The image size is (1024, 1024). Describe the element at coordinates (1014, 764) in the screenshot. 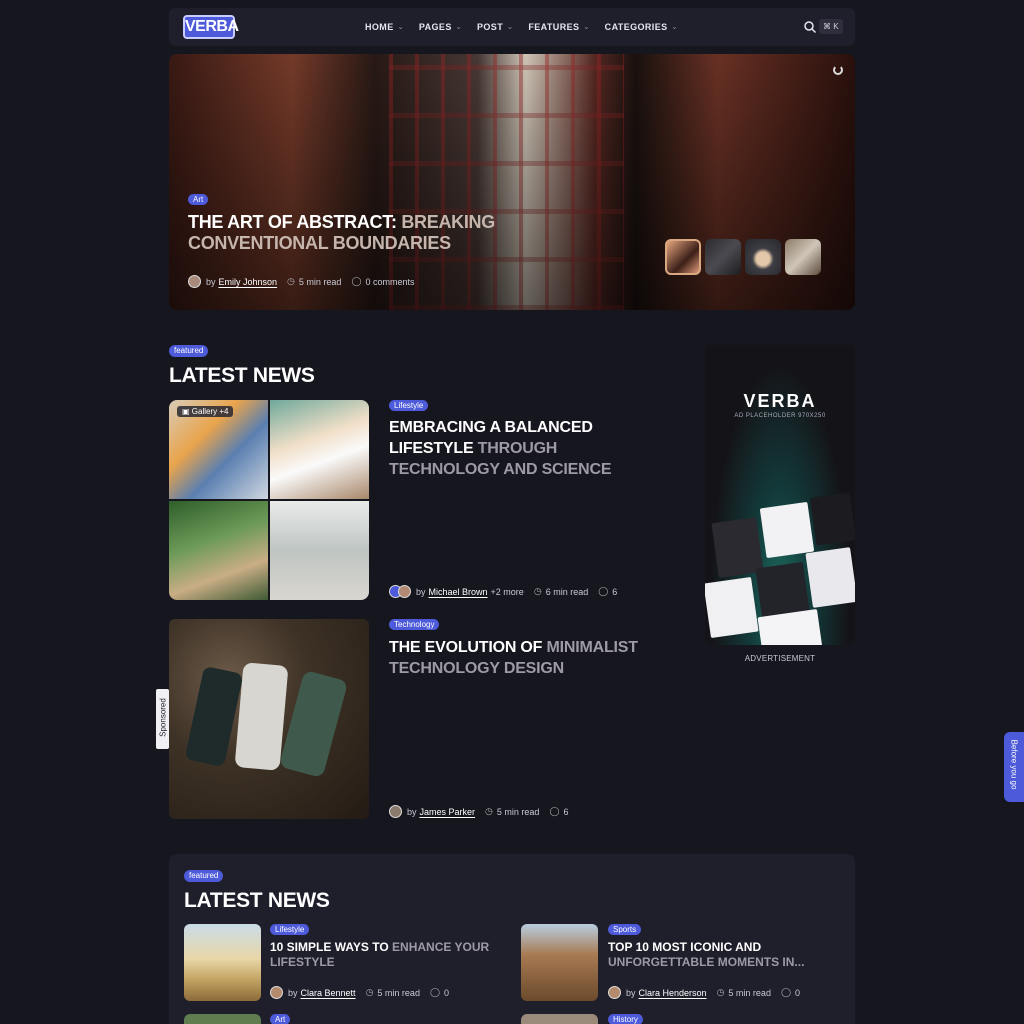

I see `before-you-go-label: Before you go` at that location.